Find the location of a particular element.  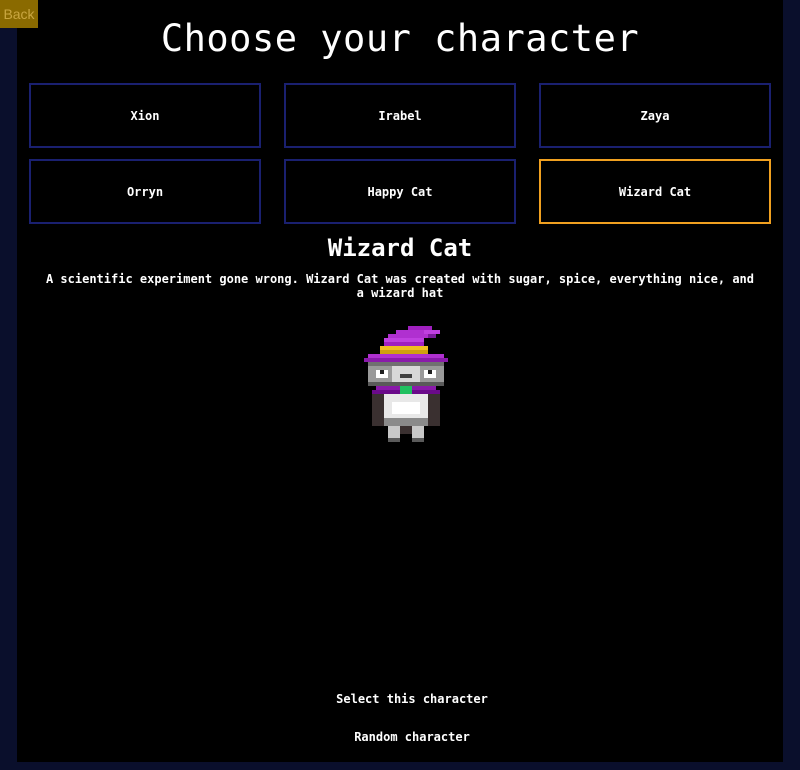

character-card-wizard-cat: Wizard Cat is located at coordinates (655, 191).